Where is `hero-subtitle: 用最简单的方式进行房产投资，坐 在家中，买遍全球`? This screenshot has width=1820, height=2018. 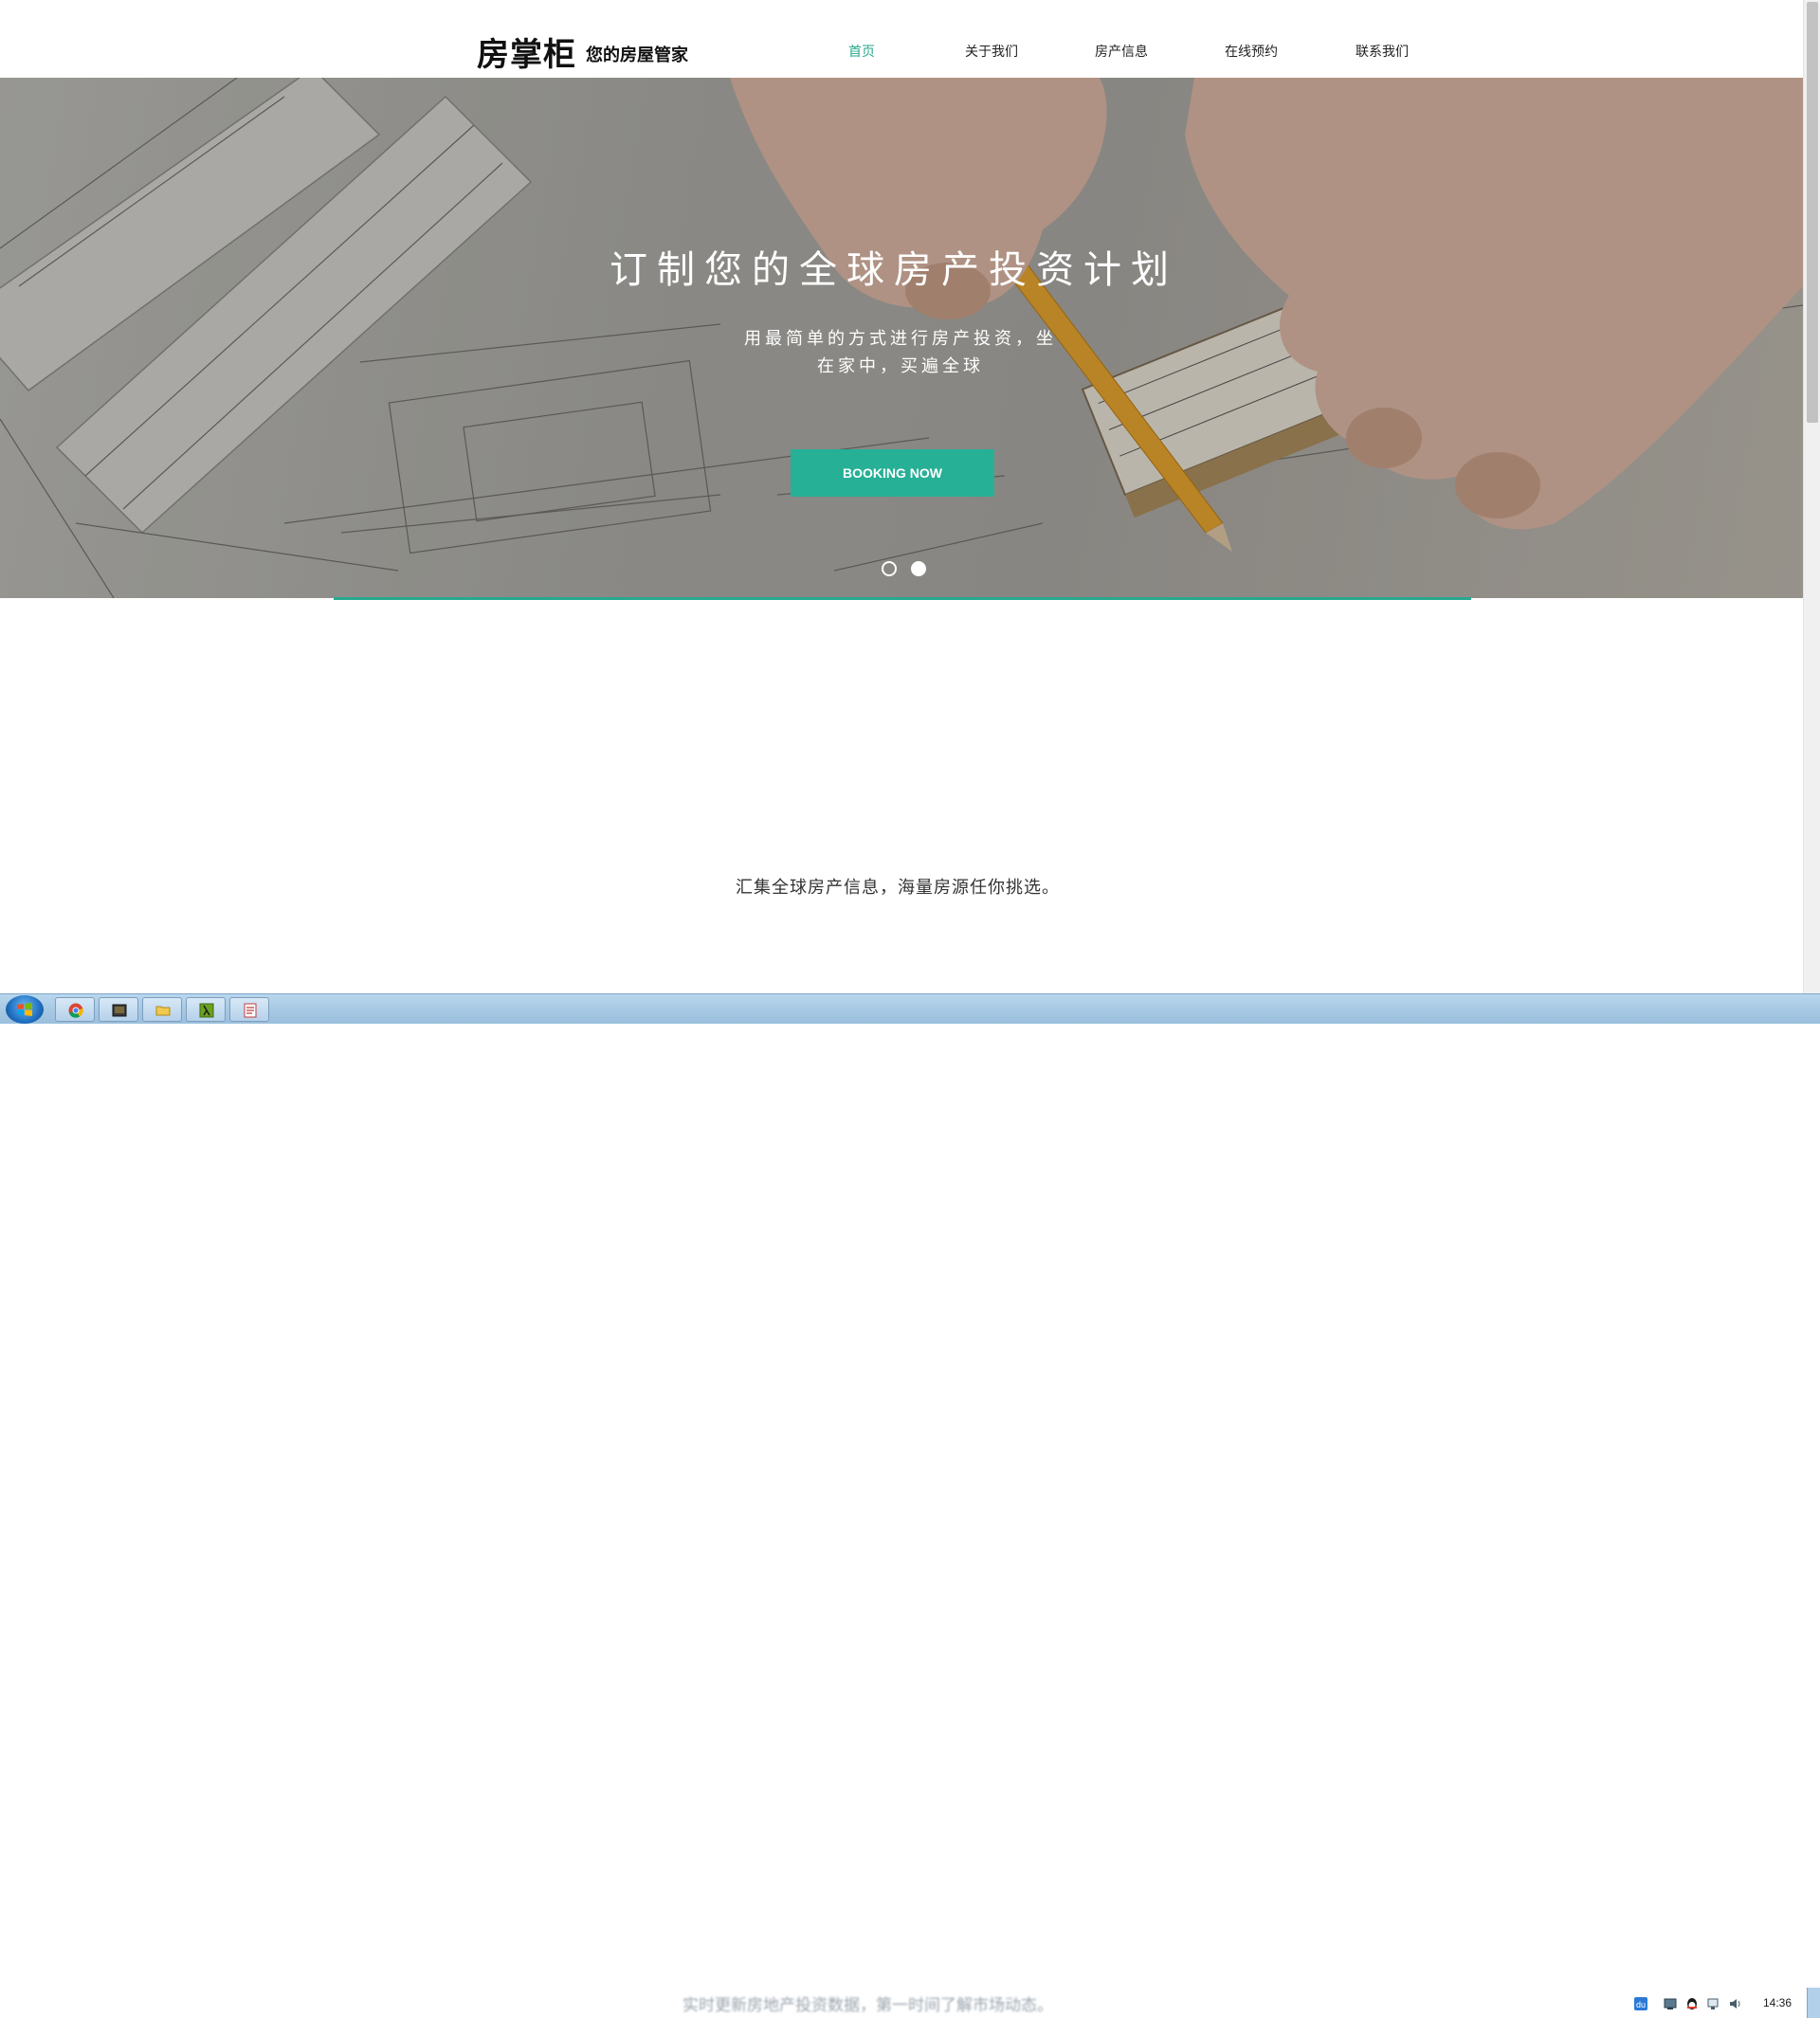
hero-subtitle: 用最简单的方式进行房产投资，坐 在家中，买遍全球 is located at coordinates (900, 353).